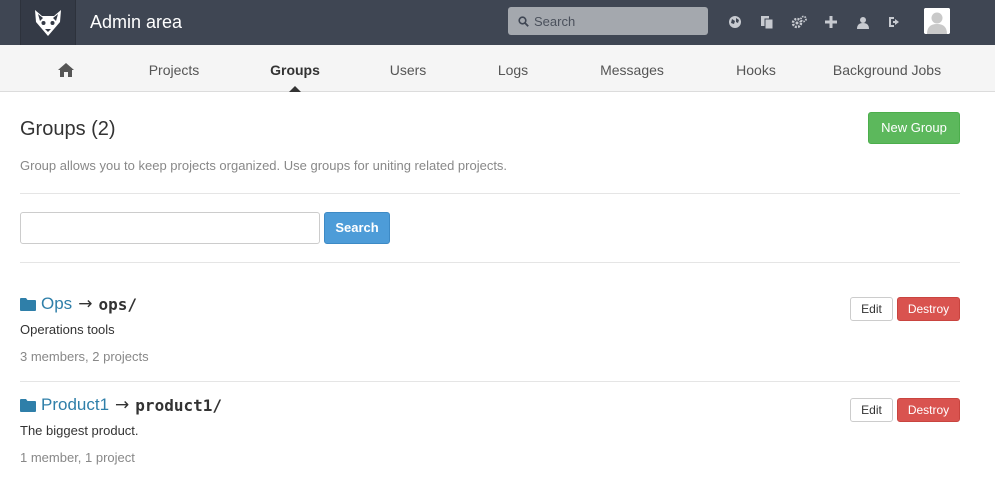 This screenshot has height=496, width=995. I want to click on user-icon, so click(863, 22).